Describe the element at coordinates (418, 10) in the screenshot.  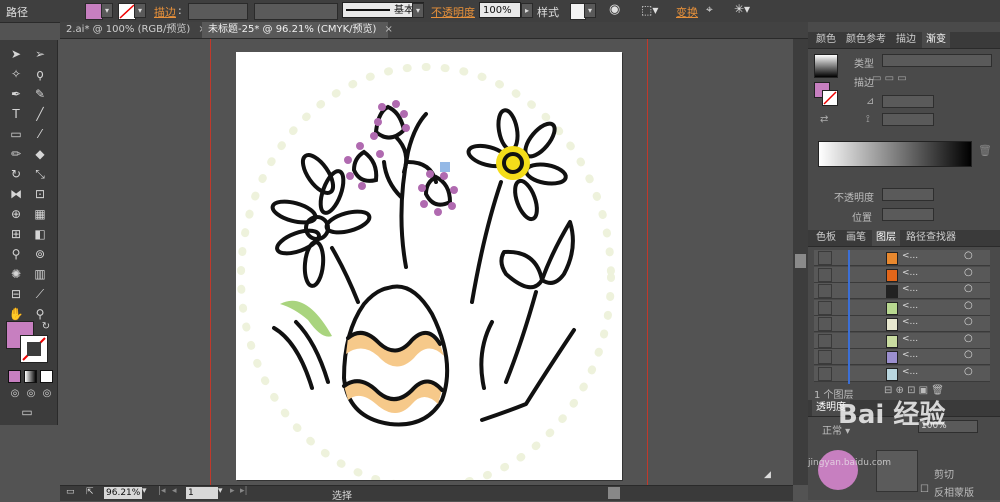
I see `brush-dropdown: ▾` at that location.